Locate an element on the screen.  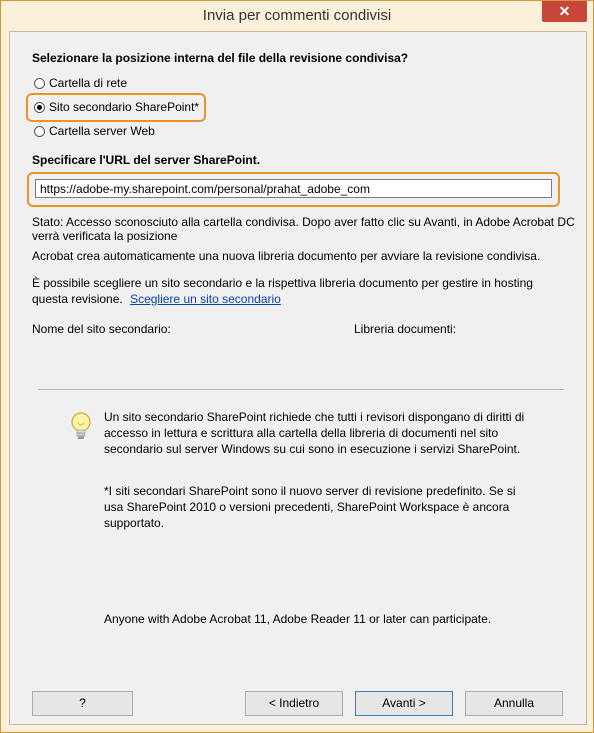
status-text-line2: verrà verificata la posizione is located at coordinates (105, 236).